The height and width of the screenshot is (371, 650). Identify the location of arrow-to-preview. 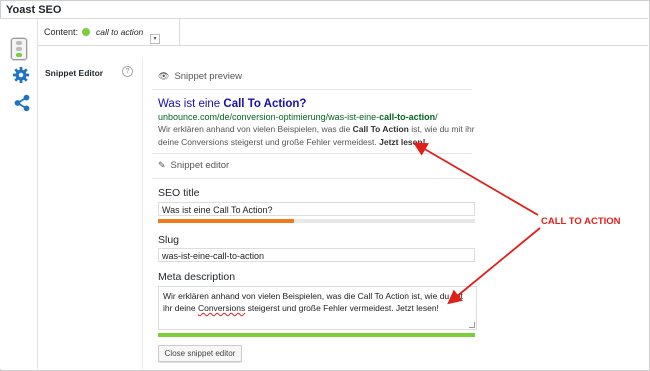
(475, 179).